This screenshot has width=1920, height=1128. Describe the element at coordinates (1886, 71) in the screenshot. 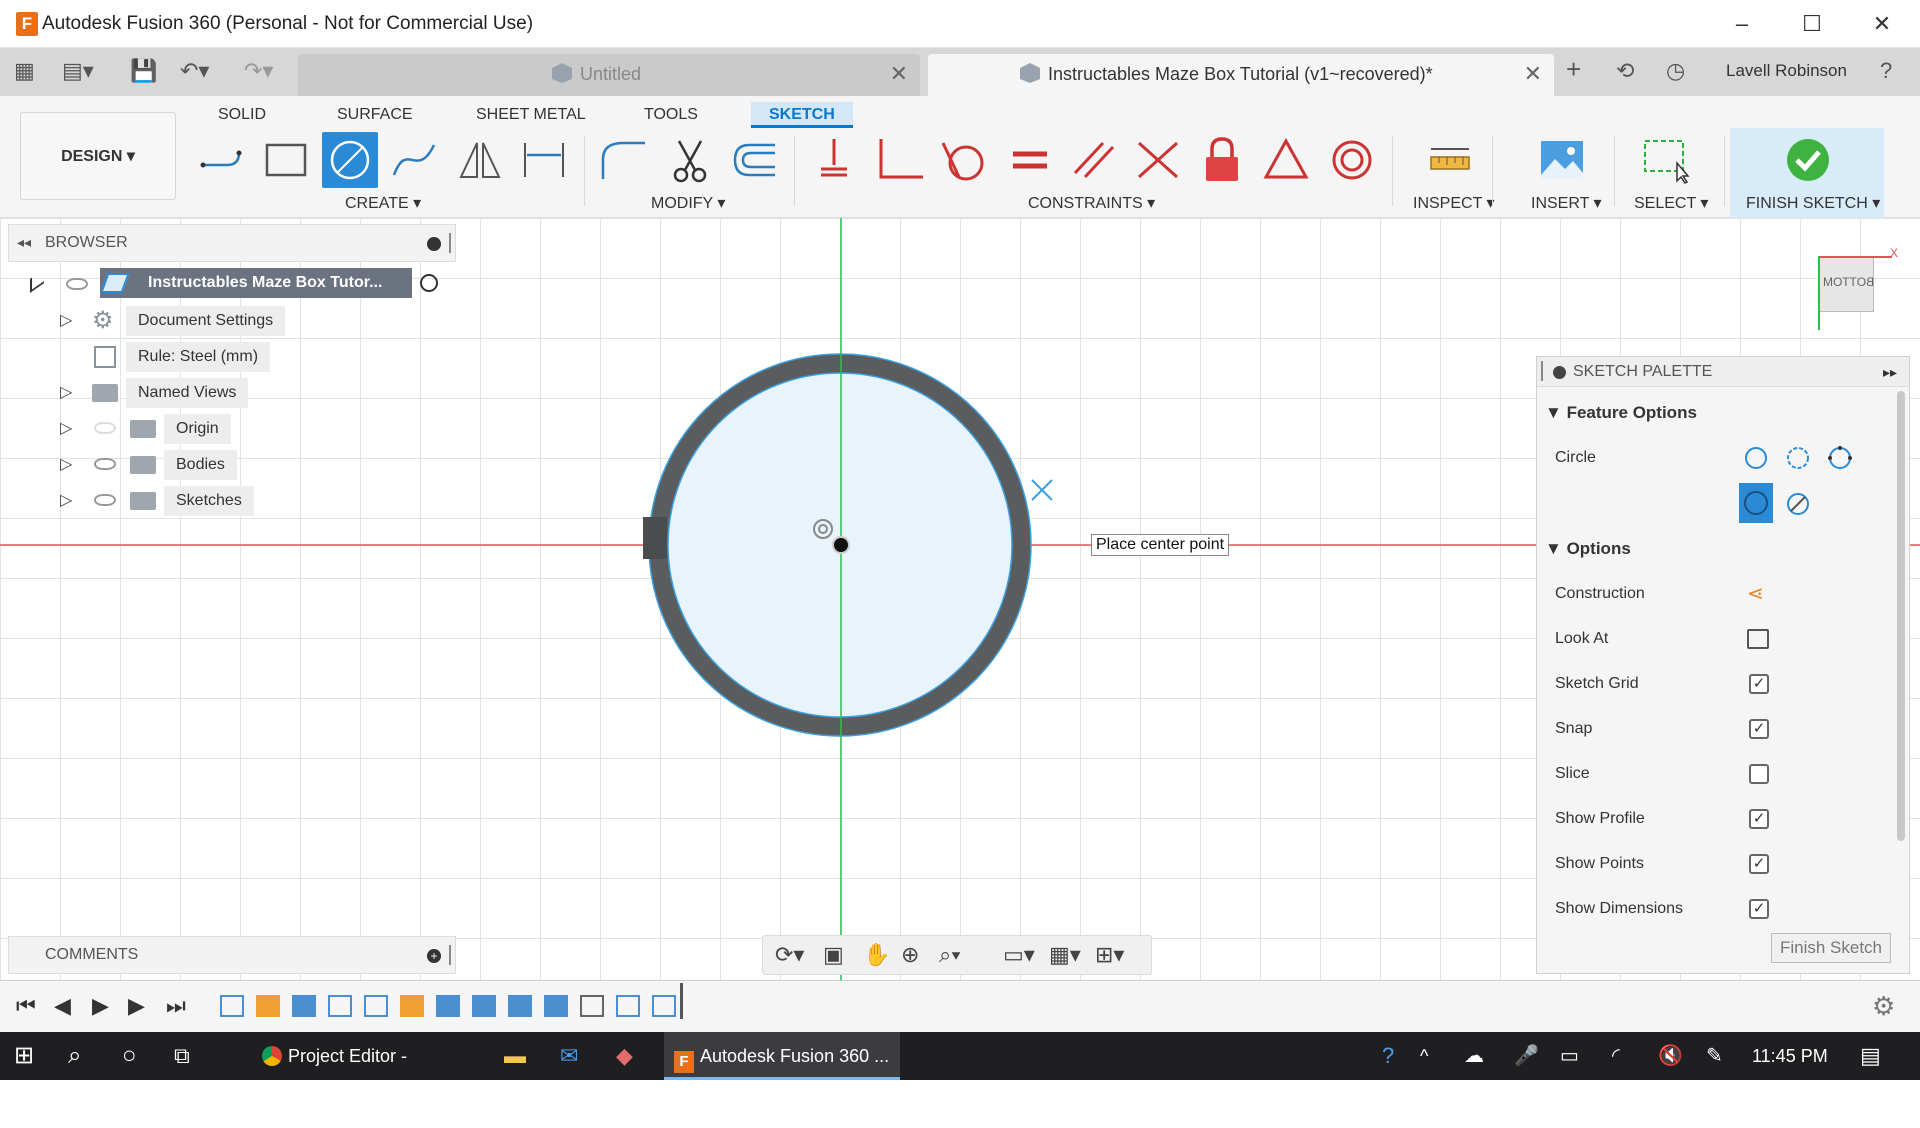

I see `help-icon: ?` at that location.